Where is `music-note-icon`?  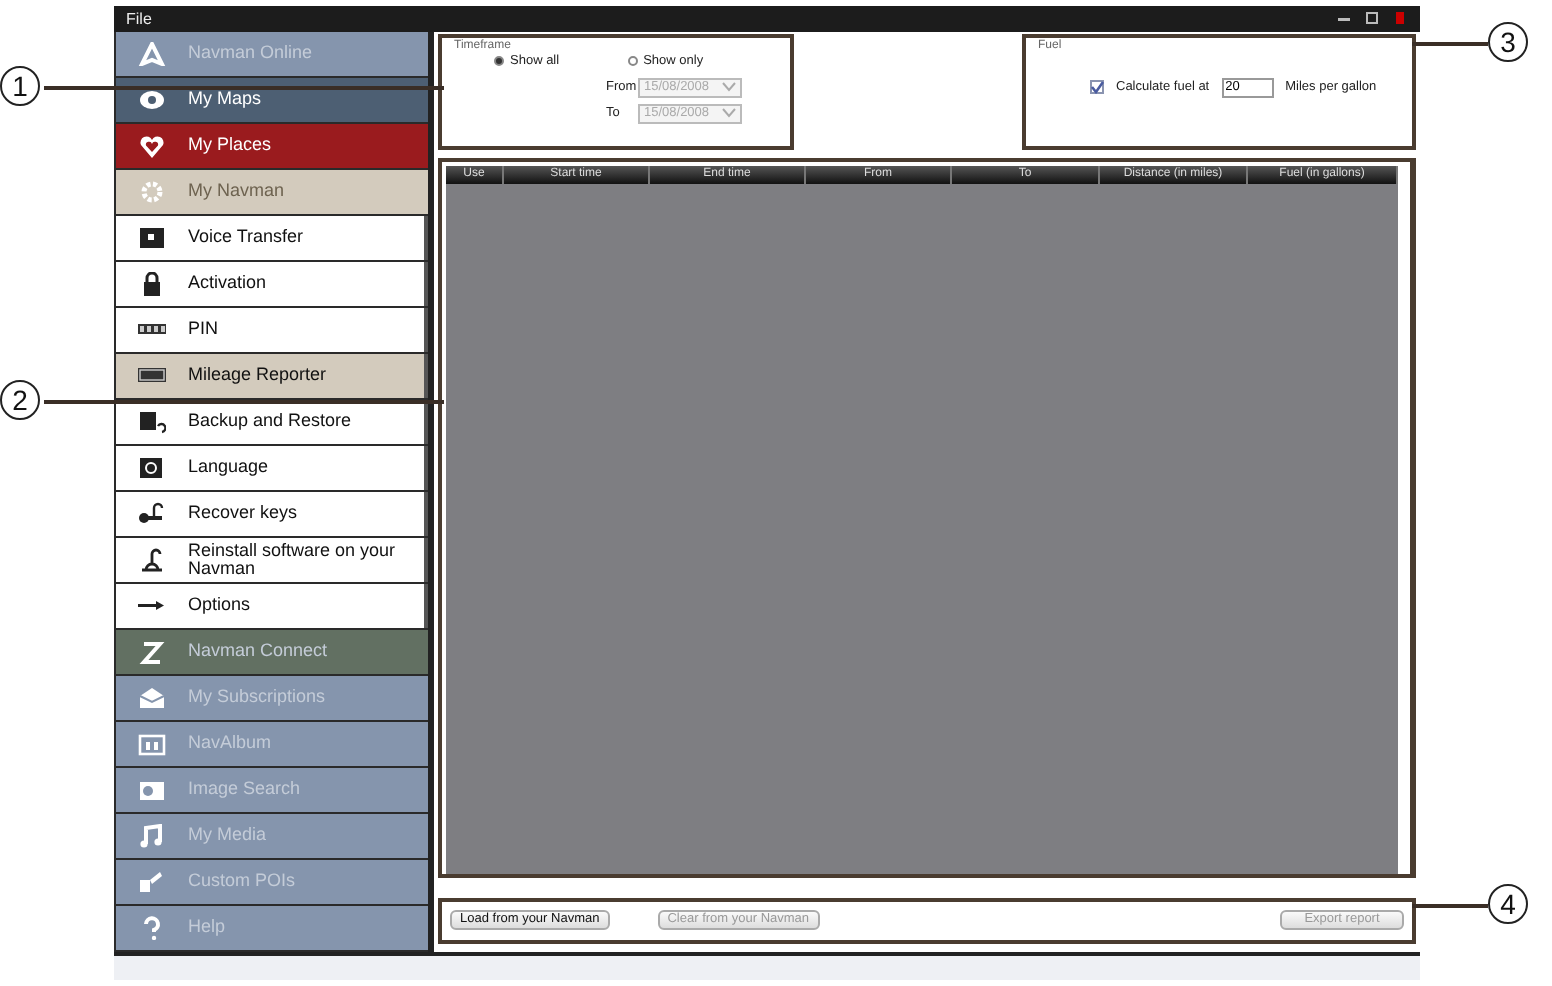 music-note-icon is located at coordinates (152, 835).